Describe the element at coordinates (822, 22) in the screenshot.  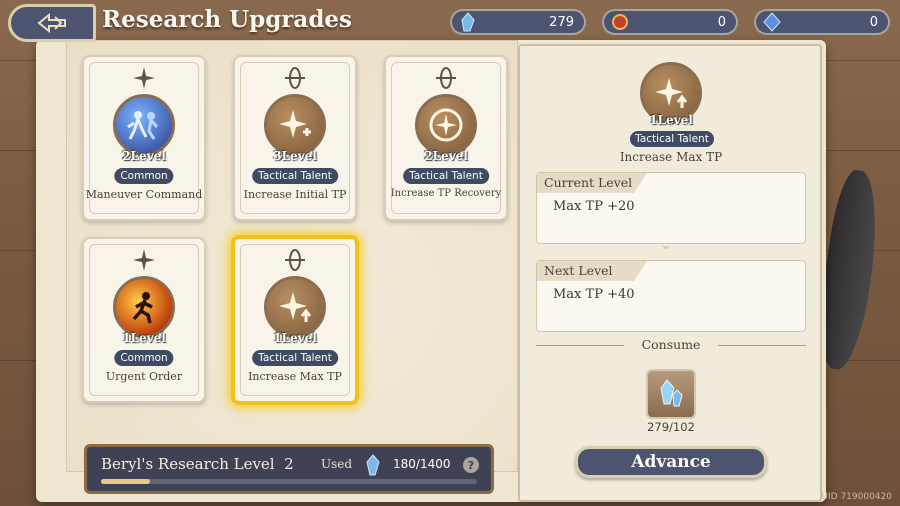
I see `currency-diamond-crystal: 0` at that location.